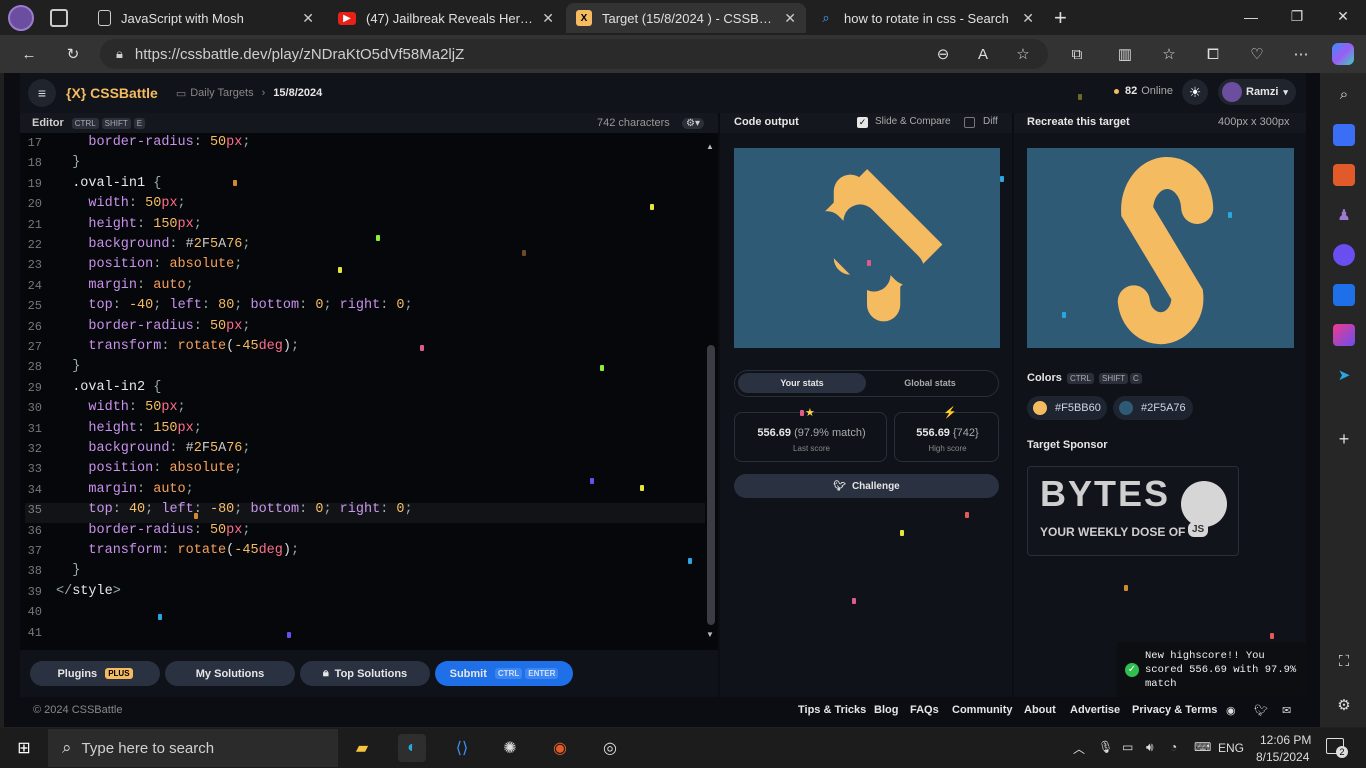 Image resolution: width=1366 pixels, height=768 pixels. I want to click on app-icon: ◉, so click(560, 748).